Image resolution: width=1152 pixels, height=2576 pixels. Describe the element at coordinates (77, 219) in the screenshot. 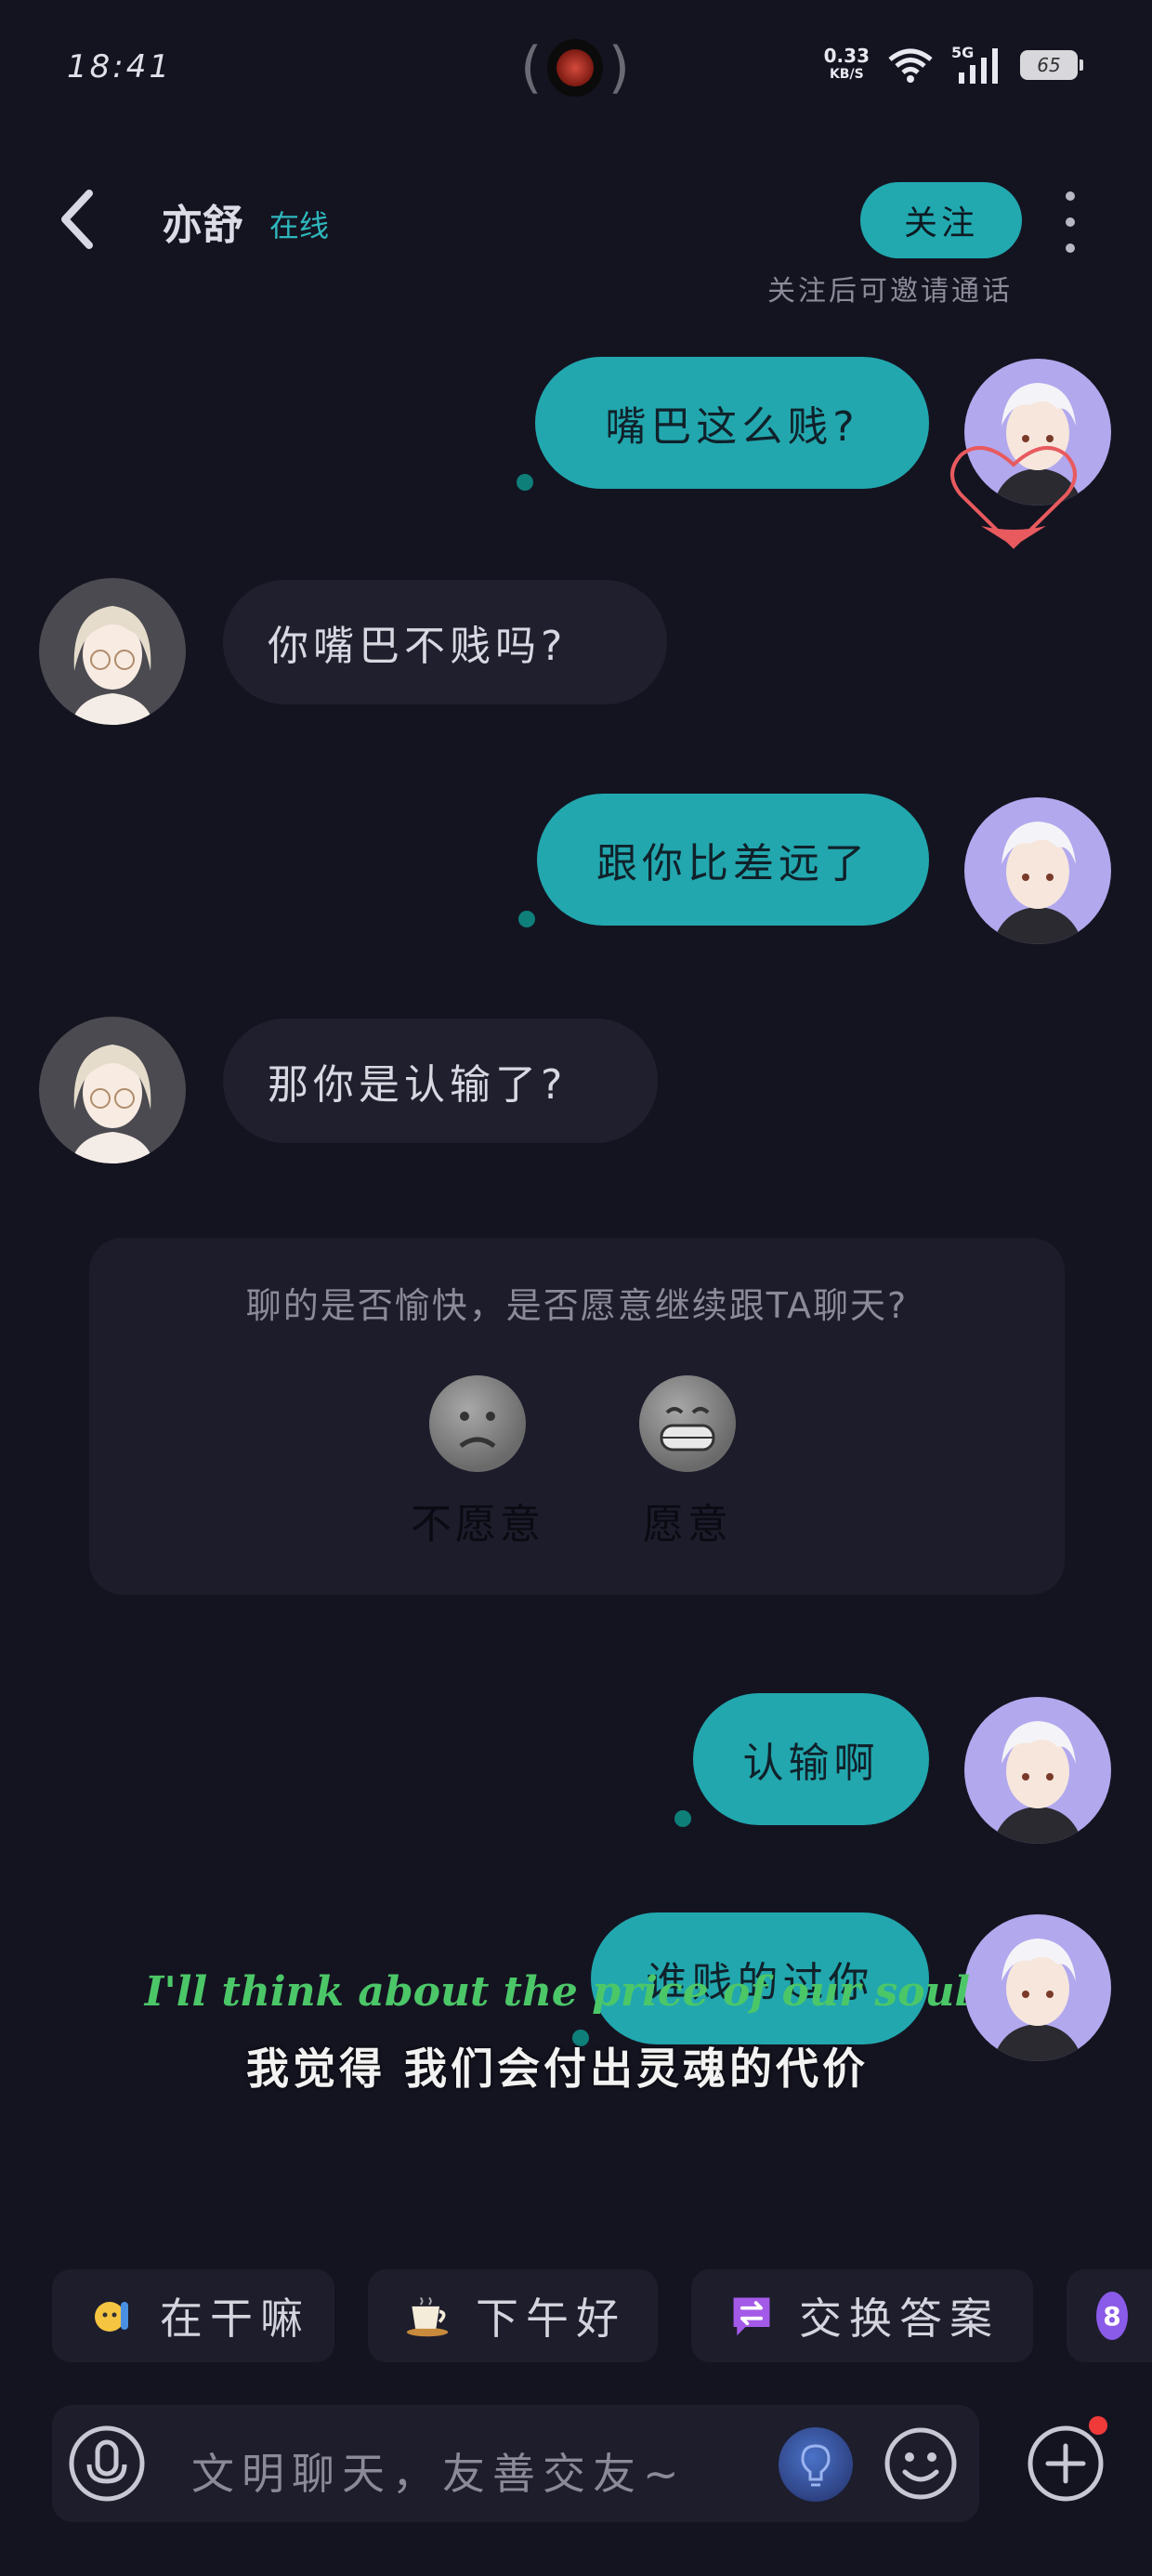

I see `chevron-left-icon` at that location.